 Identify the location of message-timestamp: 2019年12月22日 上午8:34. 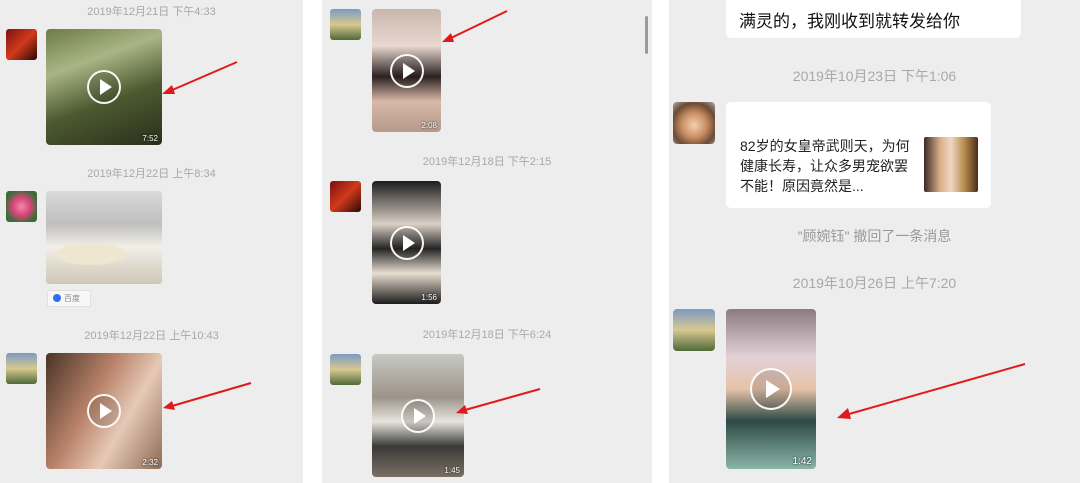
(151, 174).